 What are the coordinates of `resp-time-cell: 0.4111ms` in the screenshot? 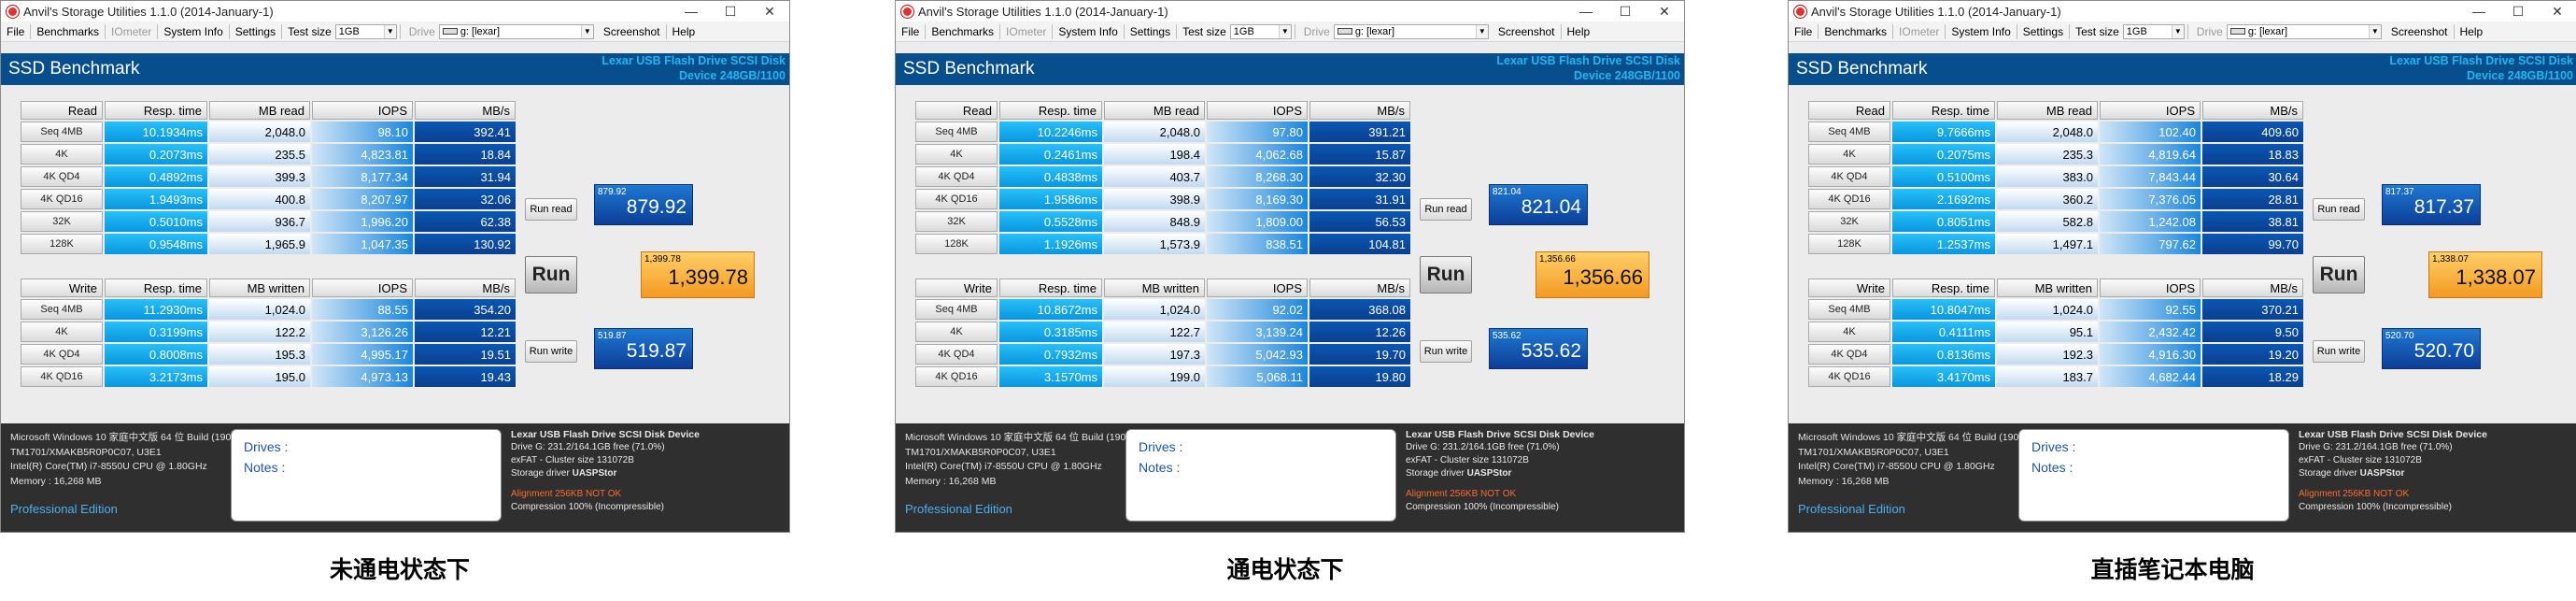 It's located at (1943, 332).